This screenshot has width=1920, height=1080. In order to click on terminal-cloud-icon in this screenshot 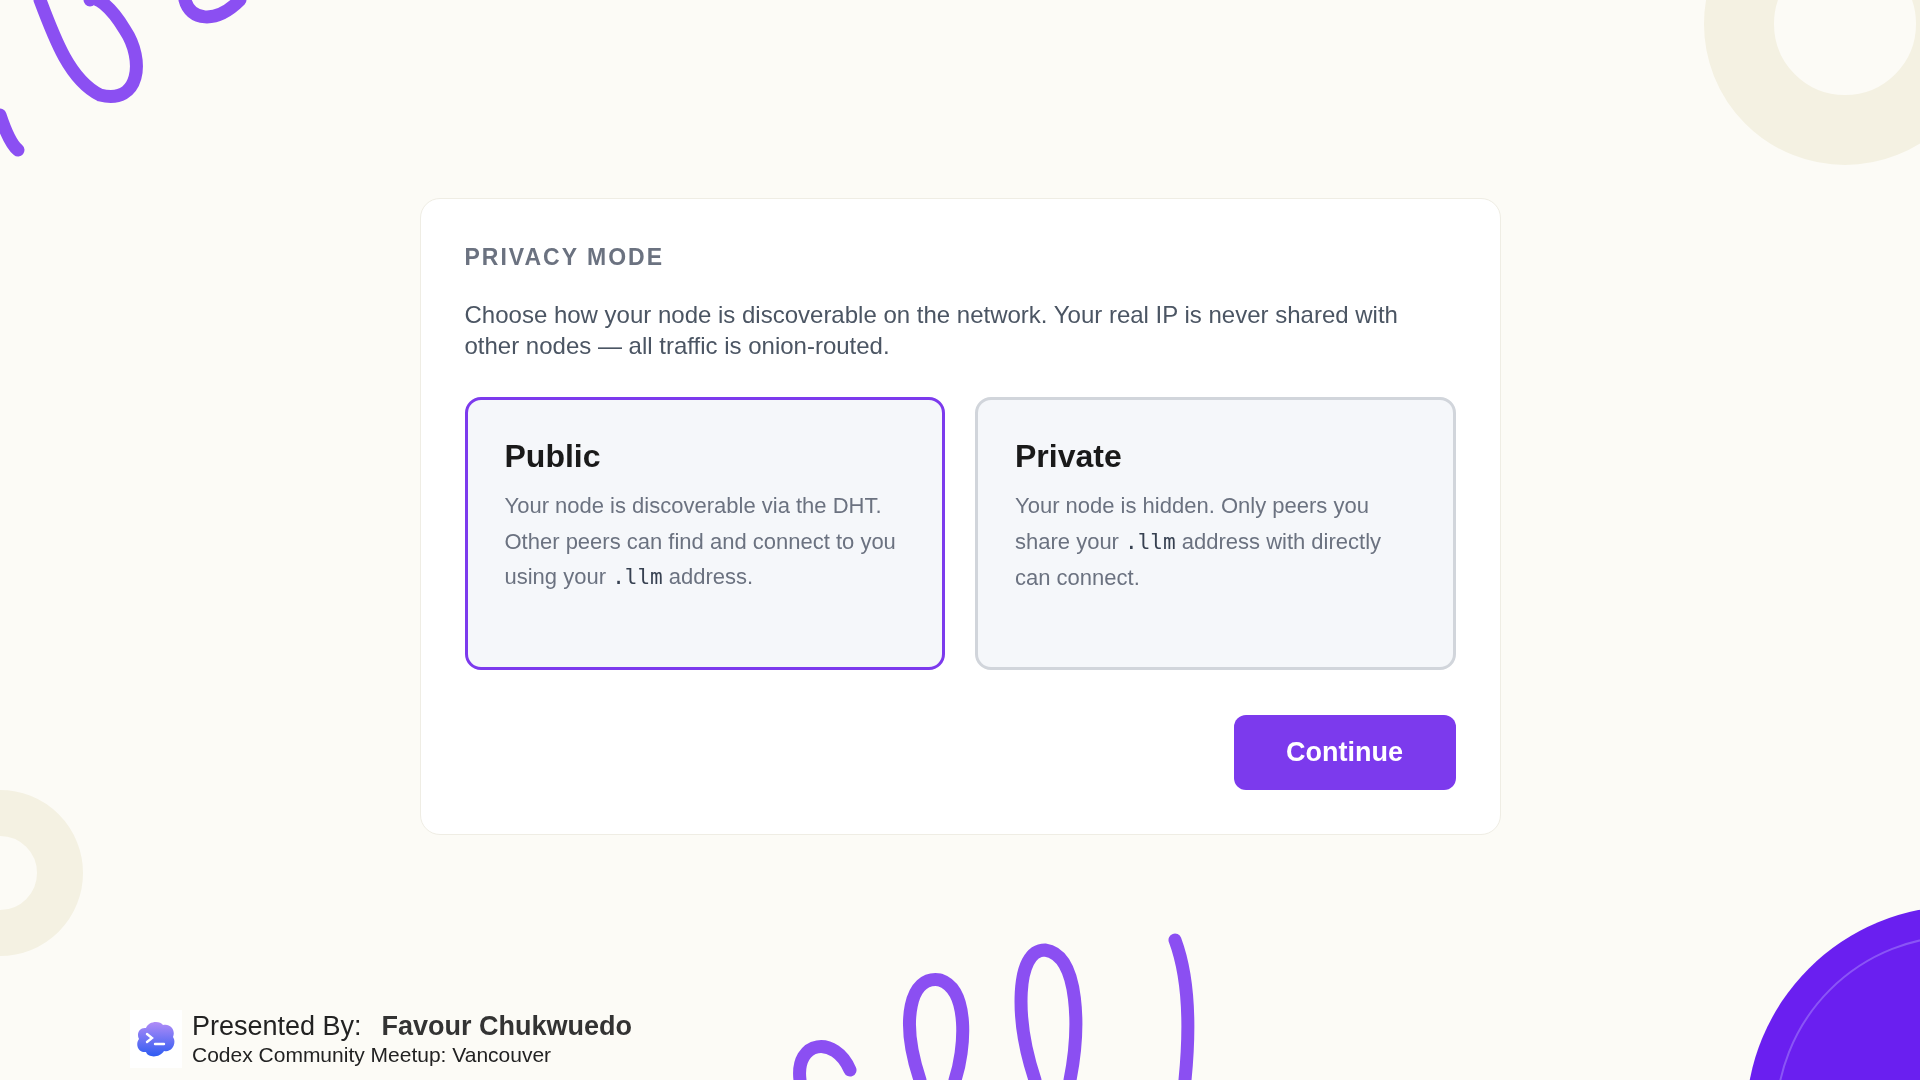, I will do `click(156, 1039)`.